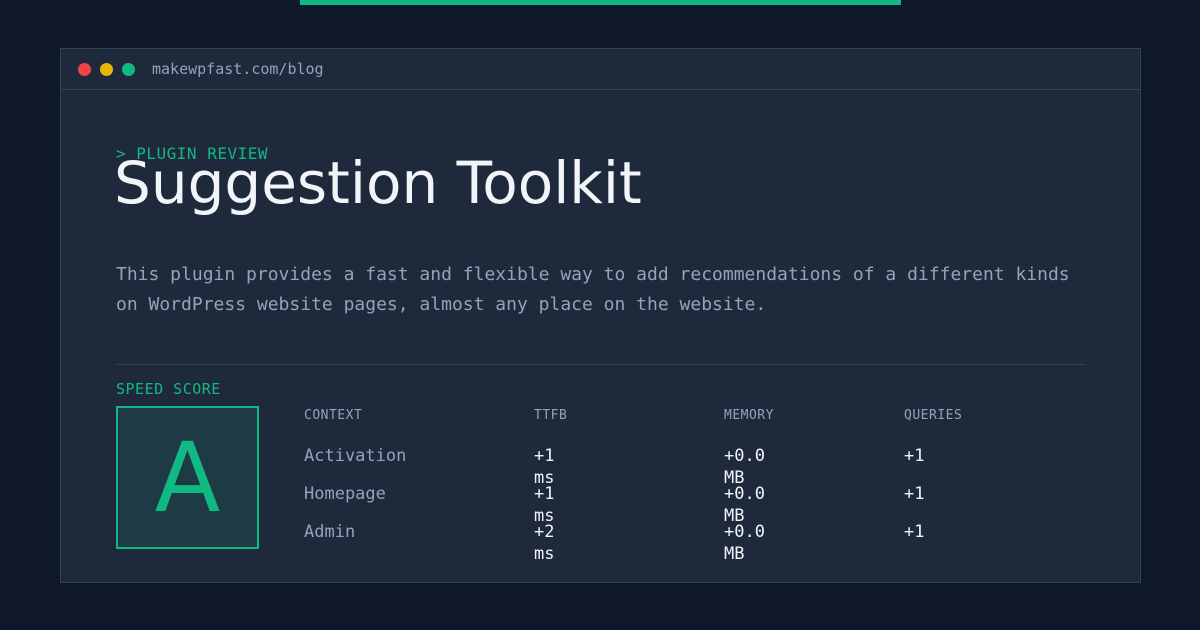 This screenshot has height=630, width=1200. I want to click on speed-score-label: SPEED SCORE, so click(168, 389).